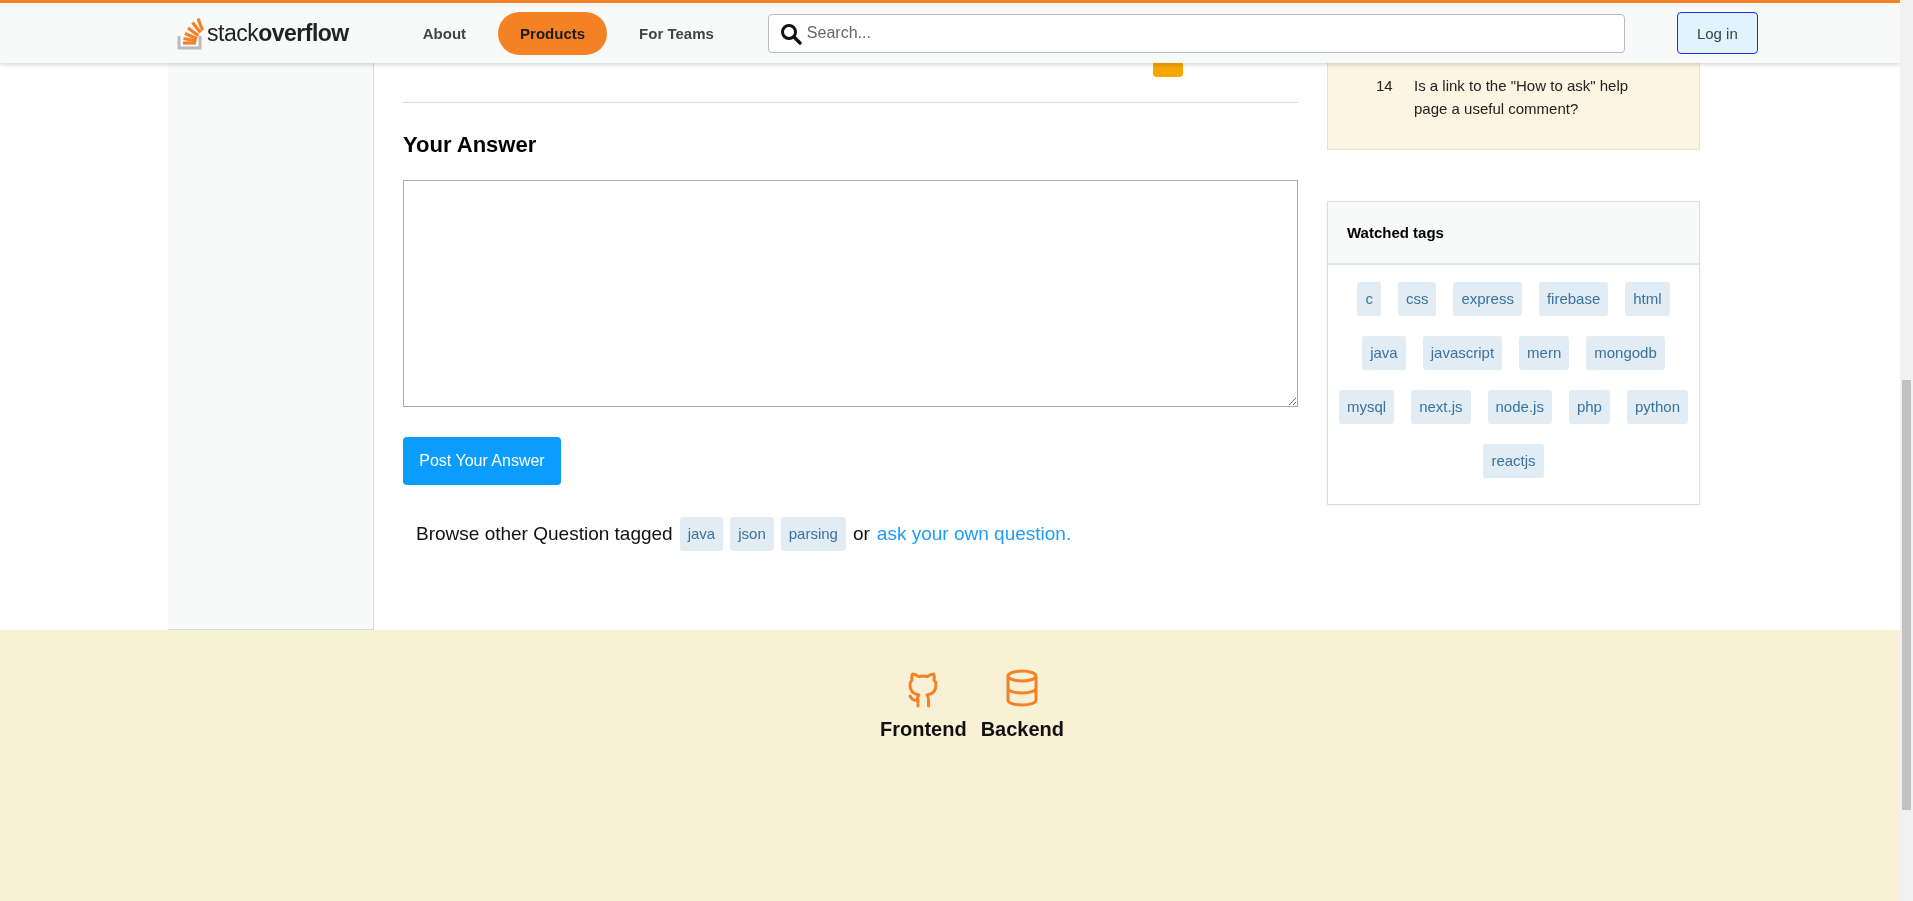 The image size is (1913, 901). Describe the element at coordinates (1513, 233) in the screenshot. I see `card-title: Watched tags` at that location.